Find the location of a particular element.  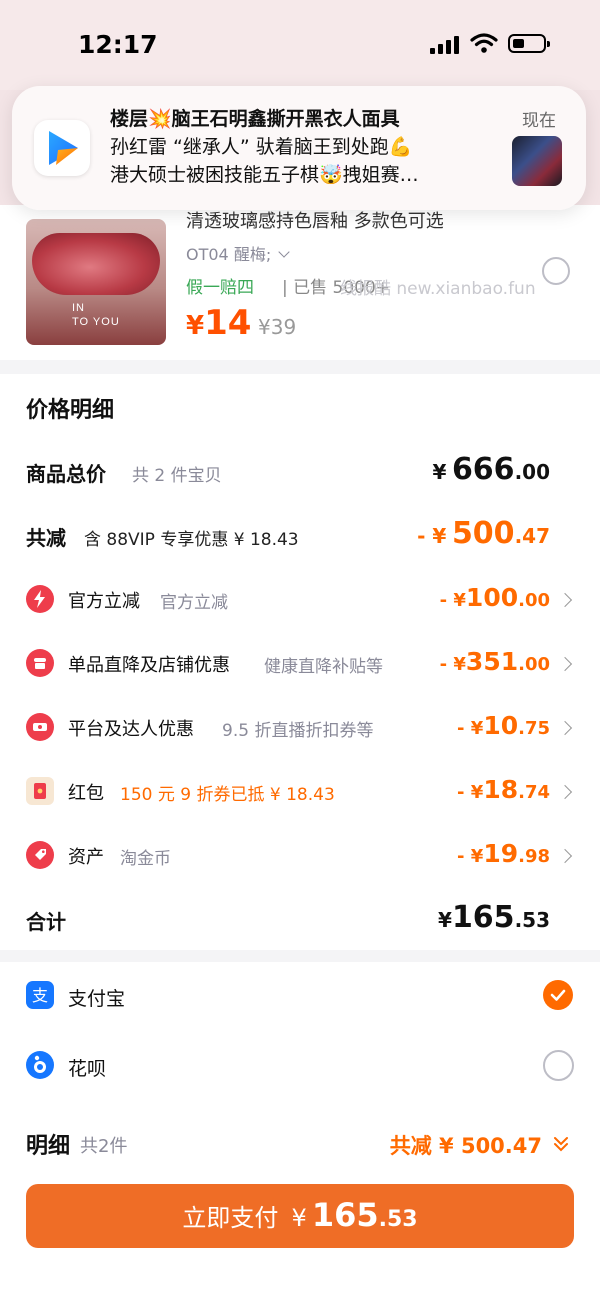

discount-desc: 健康直降补贴等 is located at coordinates (323, 667).